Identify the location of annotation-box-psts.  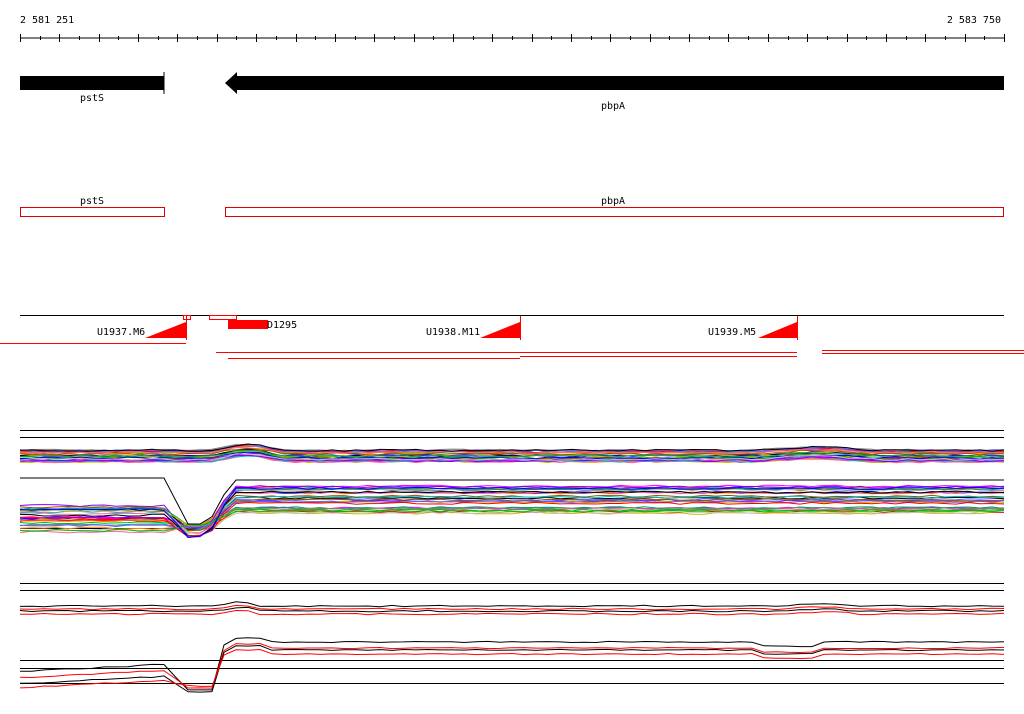
(92, 212).